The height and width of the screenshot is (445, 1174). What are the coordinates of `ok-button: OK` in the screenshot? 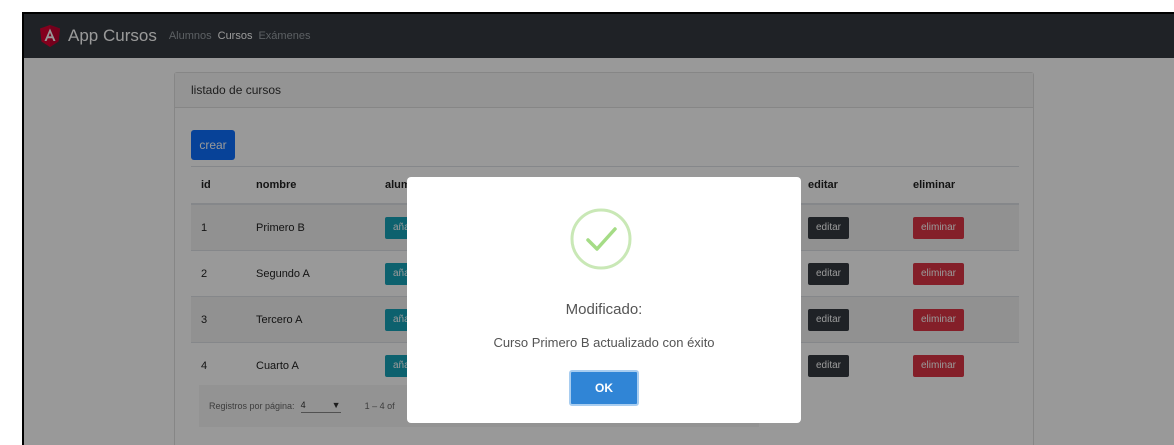 It's located at (604, 388).